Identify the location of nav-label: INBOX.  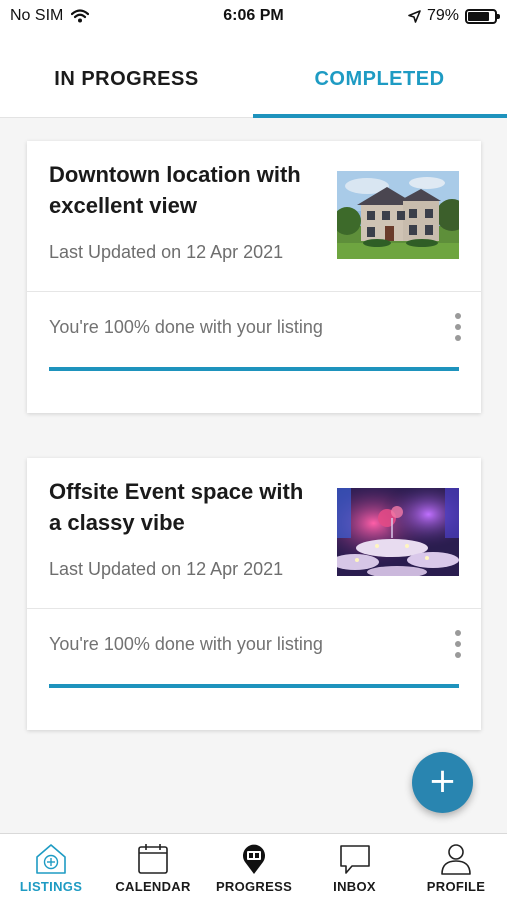
(354, 886).